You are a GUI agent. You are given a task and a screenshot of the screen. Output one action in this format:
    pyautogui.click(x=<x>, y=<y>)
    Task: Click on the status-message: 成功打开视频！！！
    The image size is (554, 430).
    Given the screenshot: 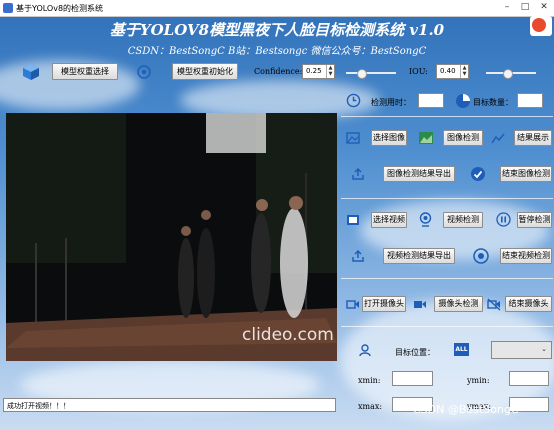 What is the action you would take?
    pyautogui.click(x=38, y=406)
    